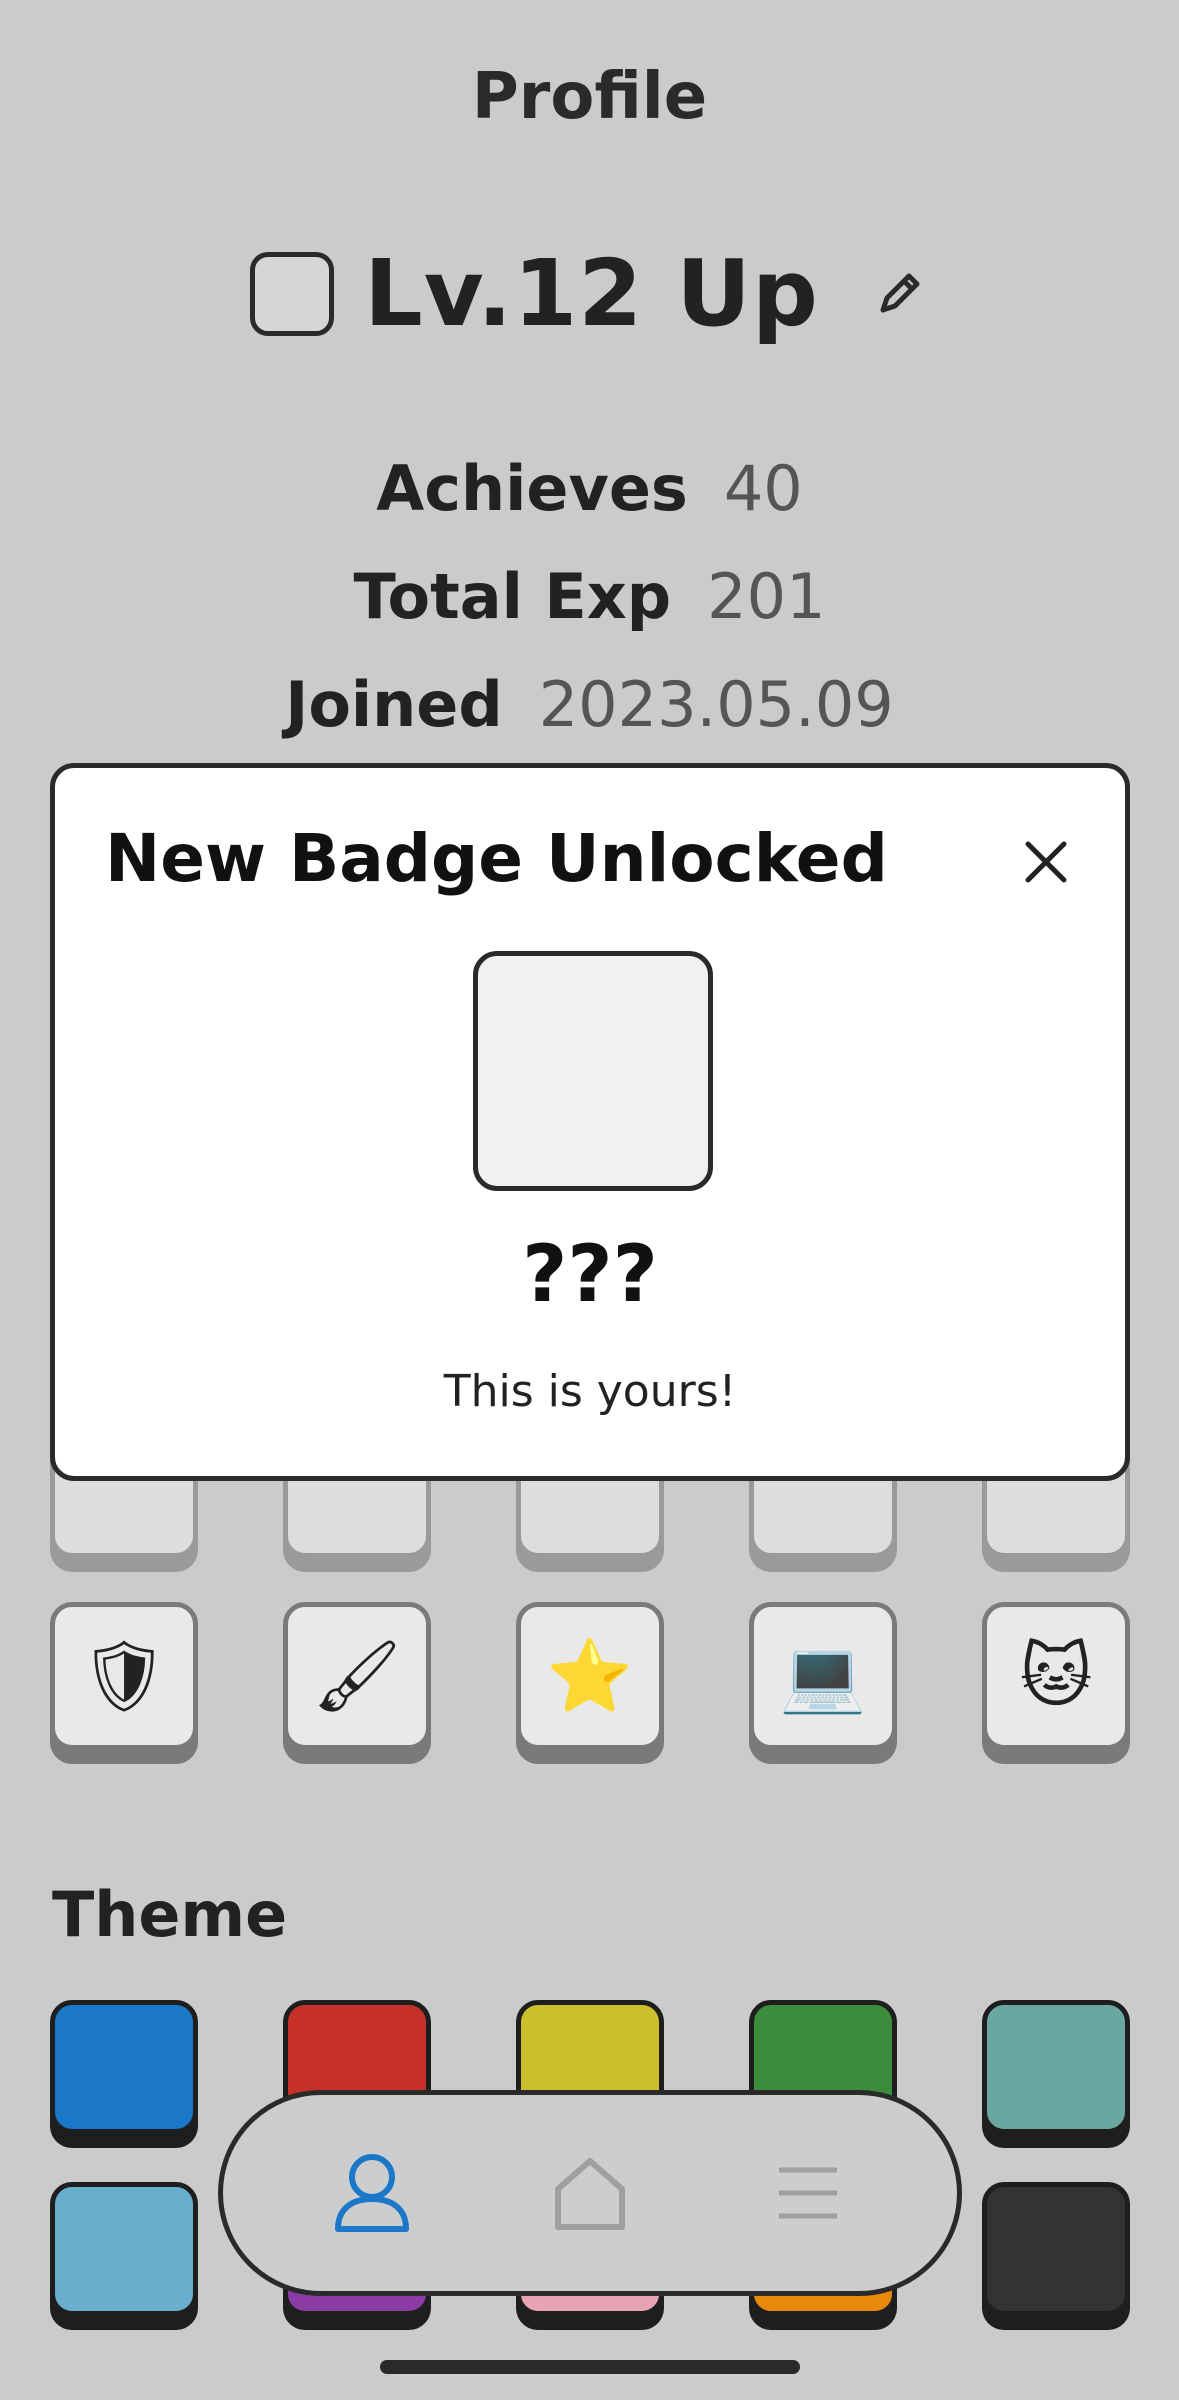 Image resolution: width=1179 pixels, height=2400 pixels. What do you see at coordinates (532, 488) in the screenshot?
I see `stat-label: Achieves` at bounding box center [532, 488].